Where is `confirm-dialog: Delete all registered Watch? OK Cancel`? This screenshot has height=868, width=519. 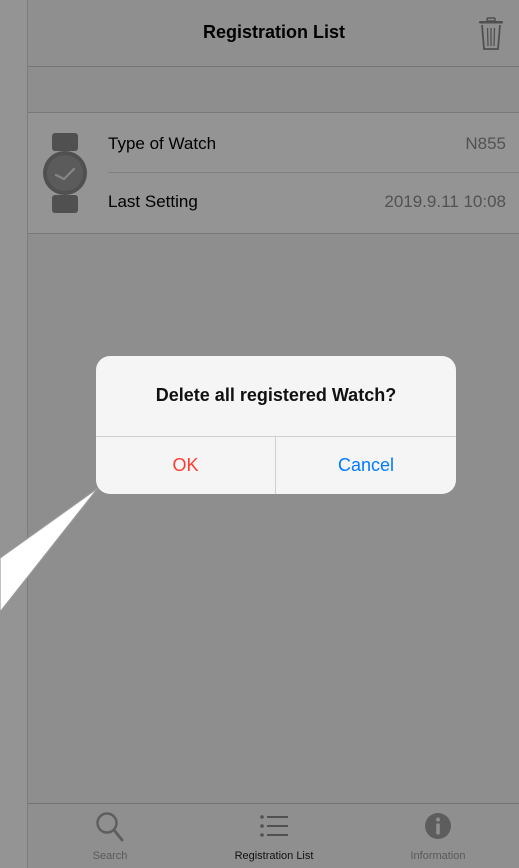
confirm-dialog: Delete all registered Watch? OK Cancel is located at coordinates (276, 425).